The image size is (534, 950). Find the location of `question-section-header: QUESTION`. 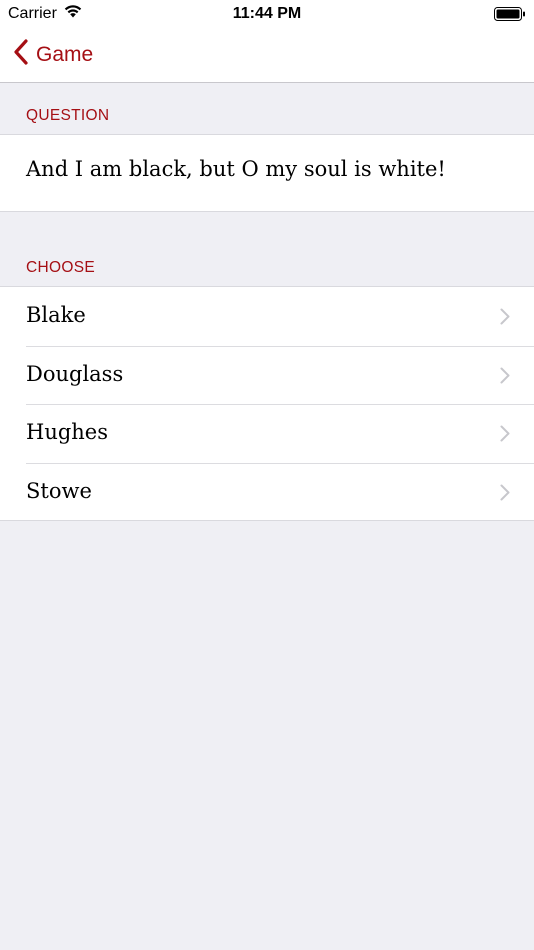

question-section-header: QUESTION is located at coordinates (68, 115).